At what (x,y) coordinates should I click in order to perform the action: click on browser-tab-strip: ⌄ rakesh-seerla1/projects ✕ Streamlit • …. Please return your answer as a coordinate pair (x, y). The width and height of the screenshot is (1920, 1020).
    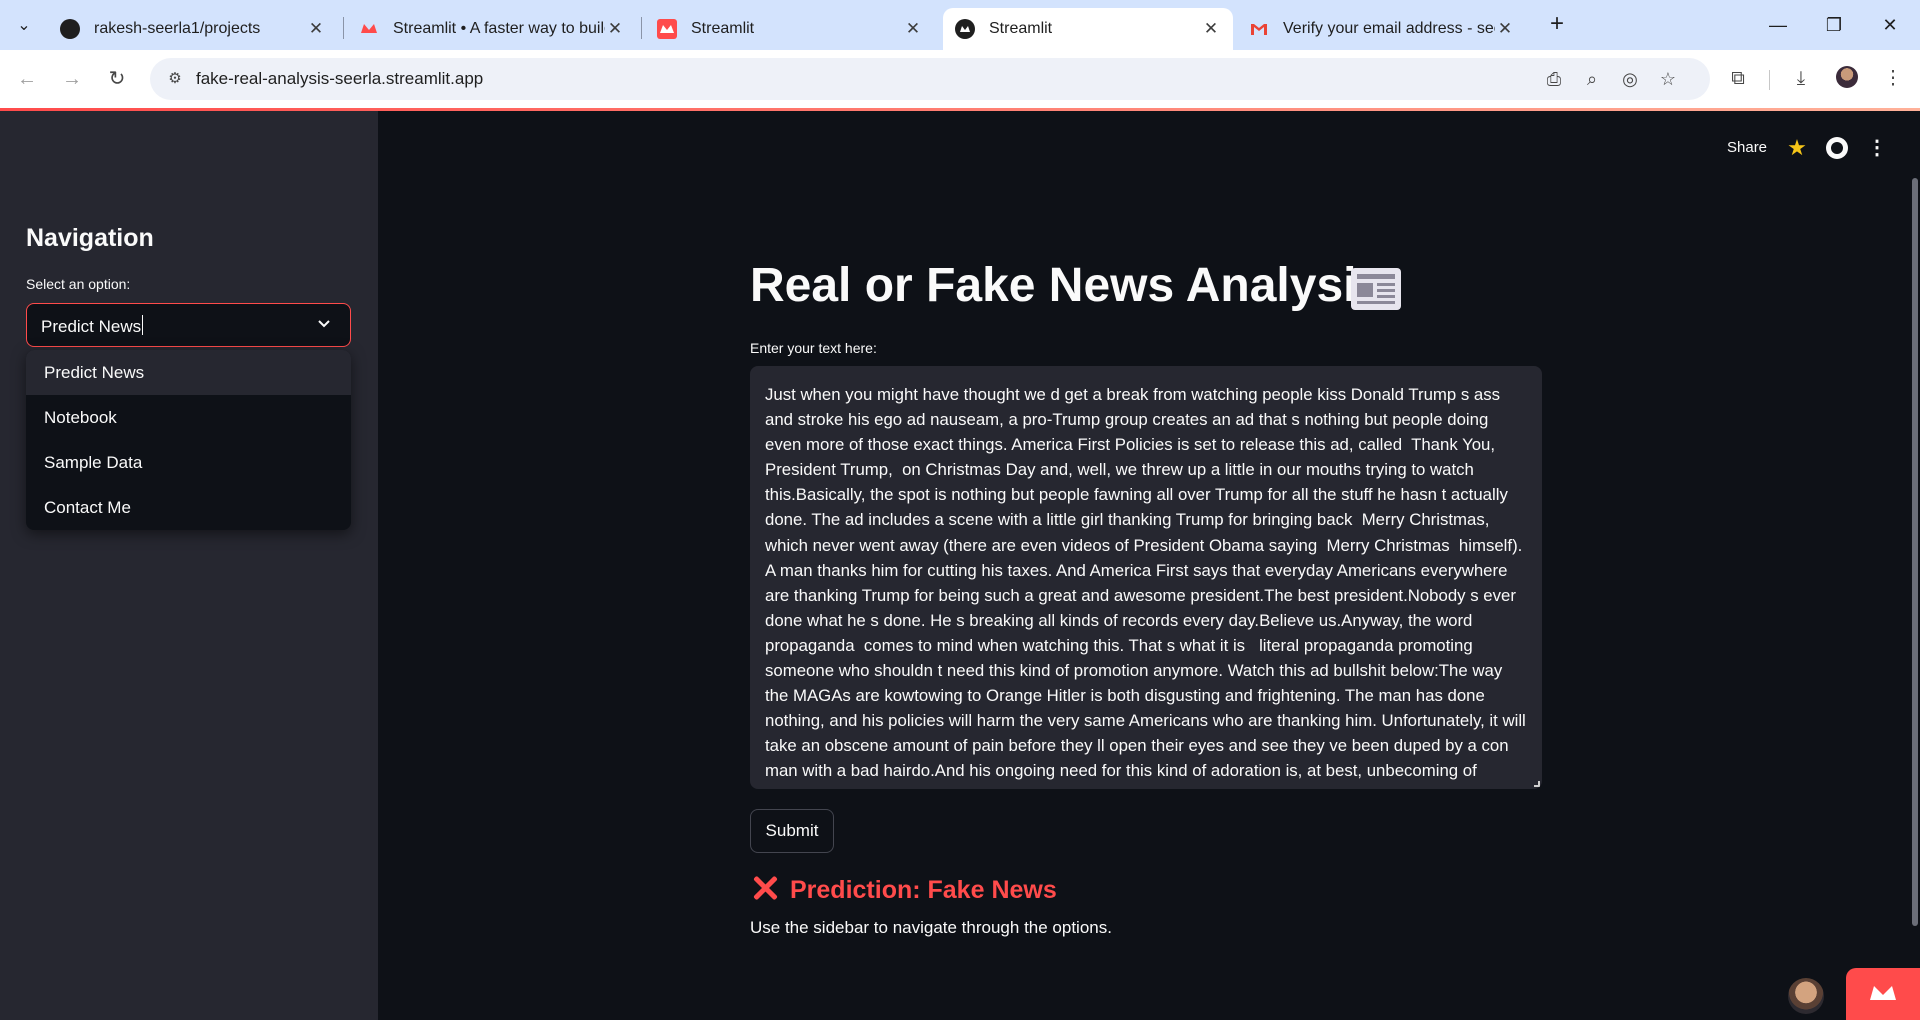
    Looking at the image, I should click on (960, 25).